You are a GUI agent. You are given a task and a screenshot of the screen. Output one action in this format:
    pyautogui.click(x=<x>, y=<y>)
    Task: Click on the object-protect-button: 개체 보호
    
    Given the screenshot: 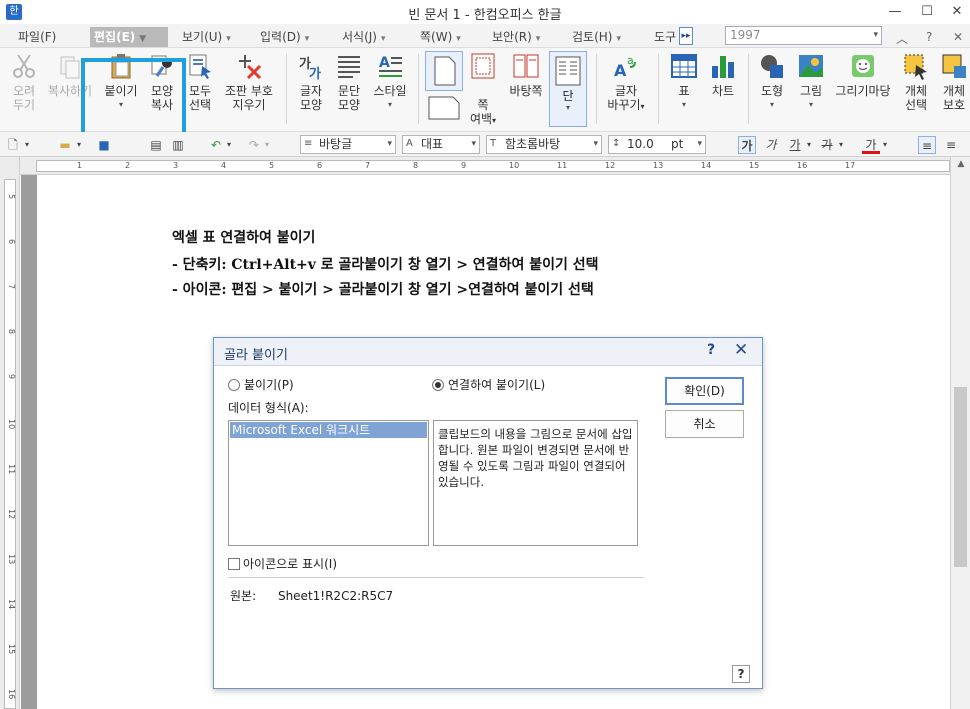 What is the action you would take?
    pyautogui.click(x=954, y=82)
    